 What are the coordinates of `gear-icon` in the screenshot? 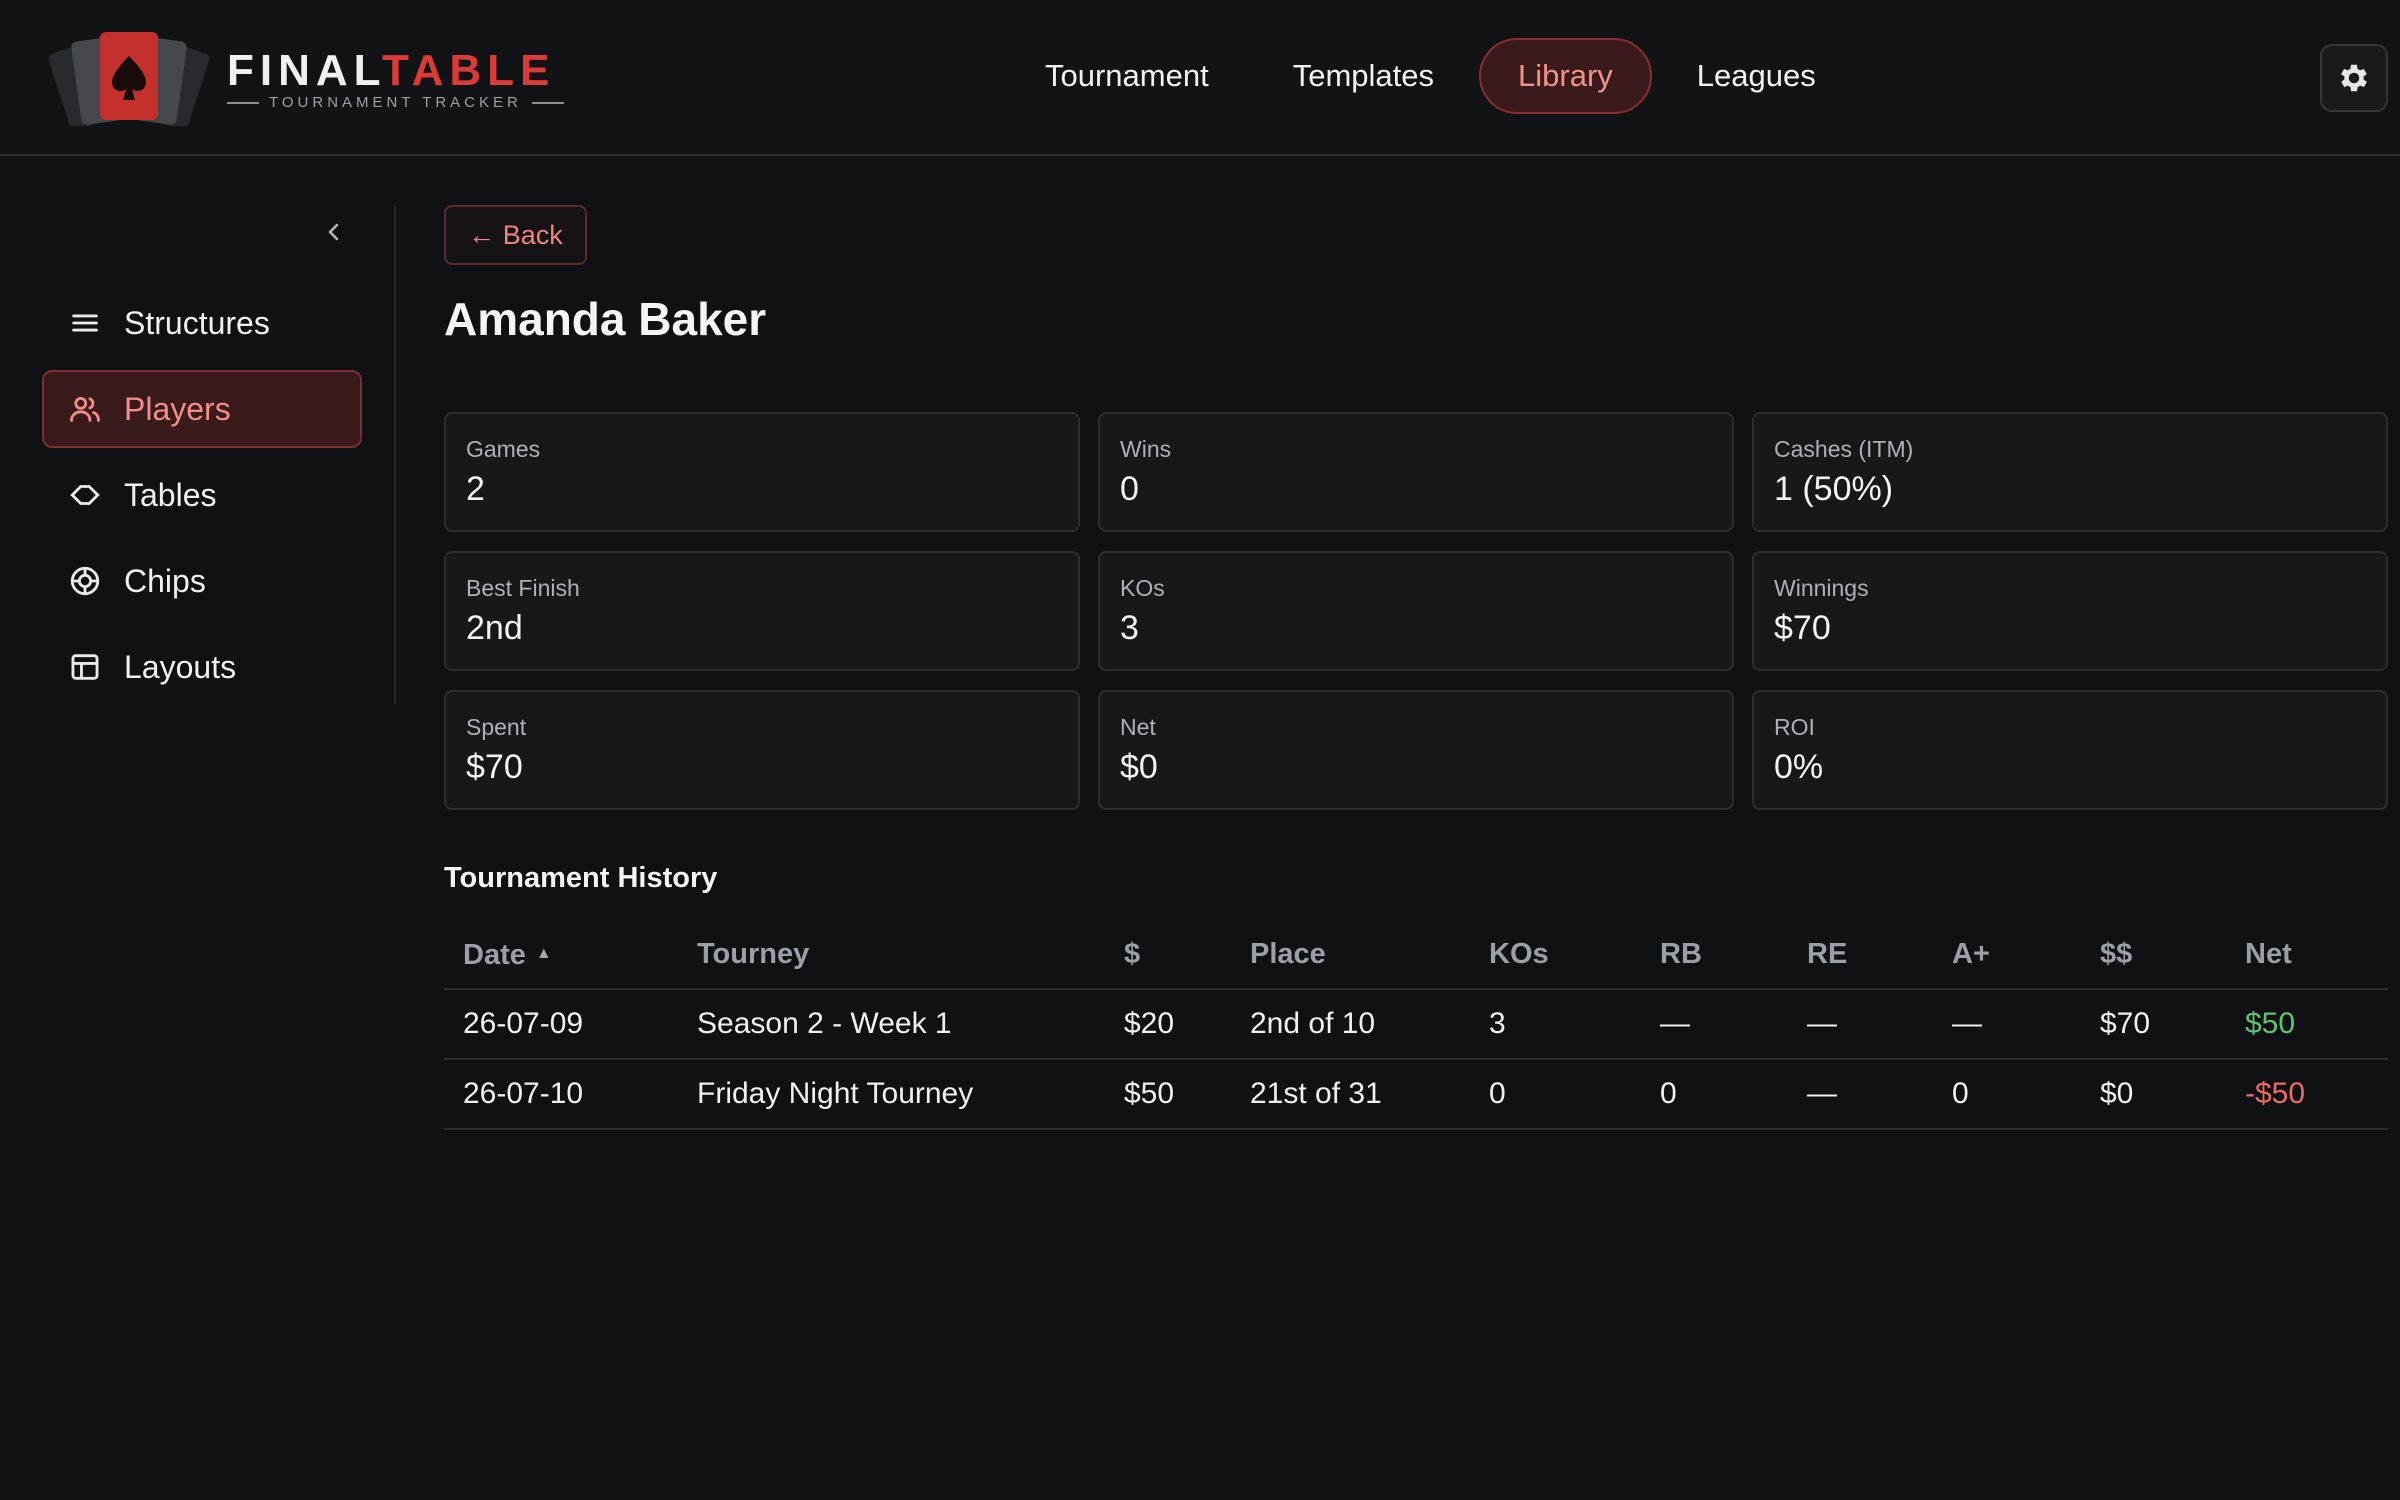 It's located at (2354, 78).